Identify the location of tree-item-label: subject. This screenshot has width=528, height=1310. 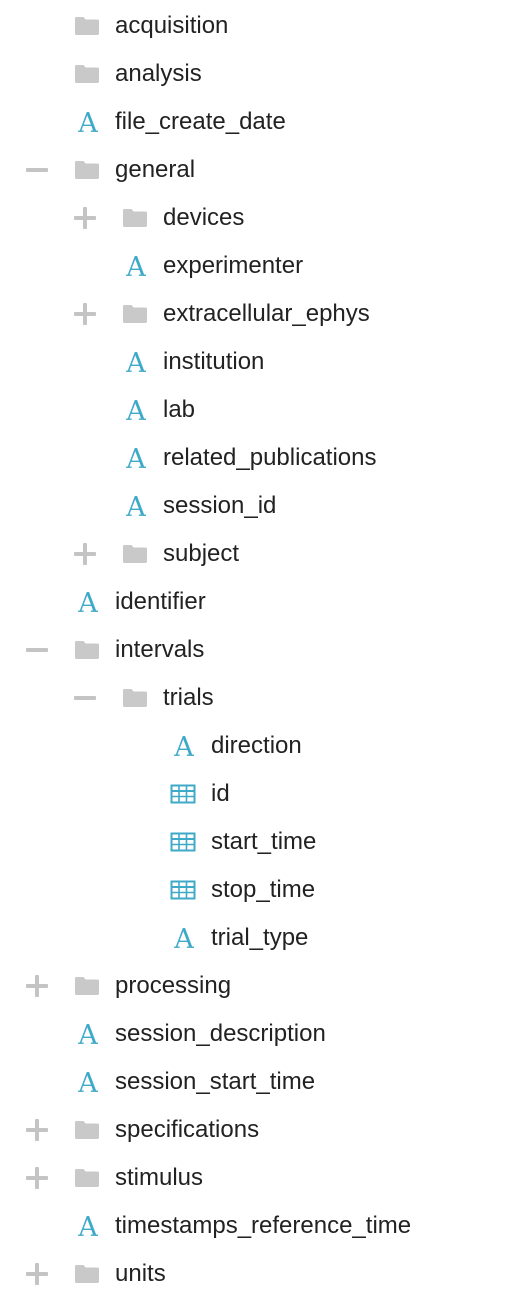
(201, 553).